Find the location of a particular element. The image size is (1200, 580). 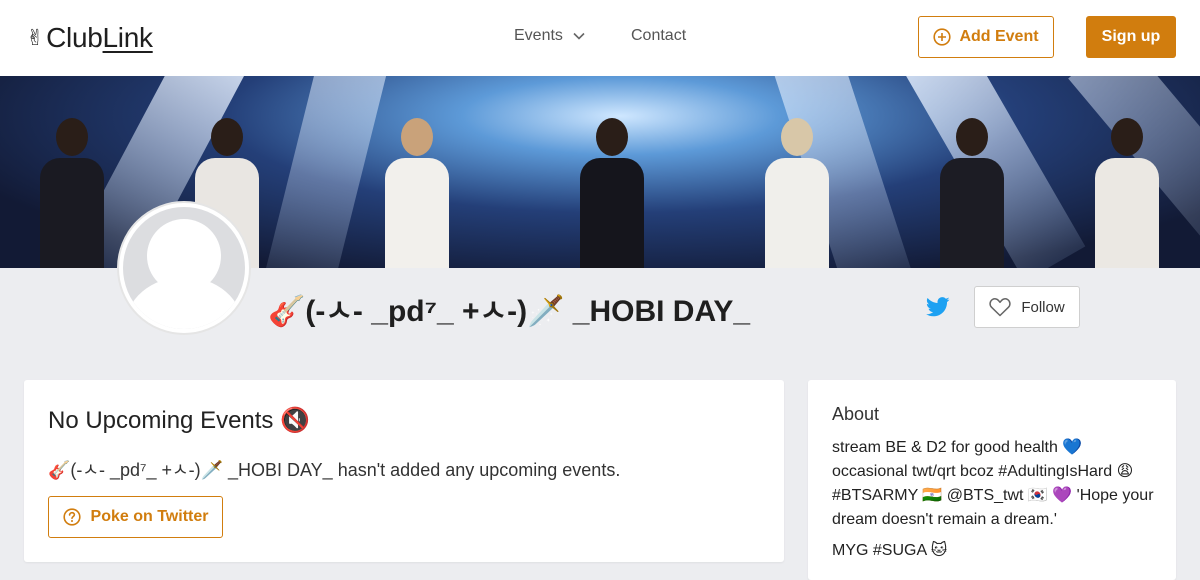

about-bio-line2: MYG #SUGA 🐱 is located at coordinates (890, 550).